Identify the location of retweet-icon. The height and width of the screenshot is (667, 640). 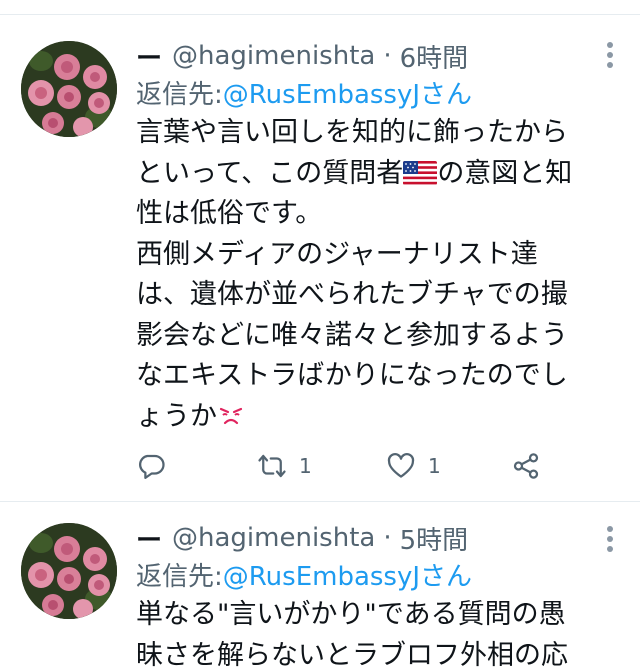
(272, 466).